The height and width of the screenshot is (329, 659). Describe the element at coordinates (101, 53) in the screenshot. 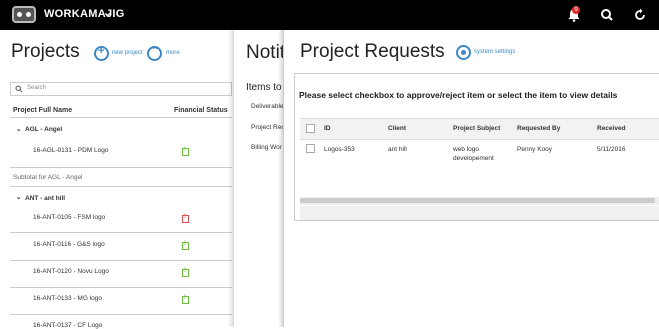

I see `new-project-button: +` at that location.